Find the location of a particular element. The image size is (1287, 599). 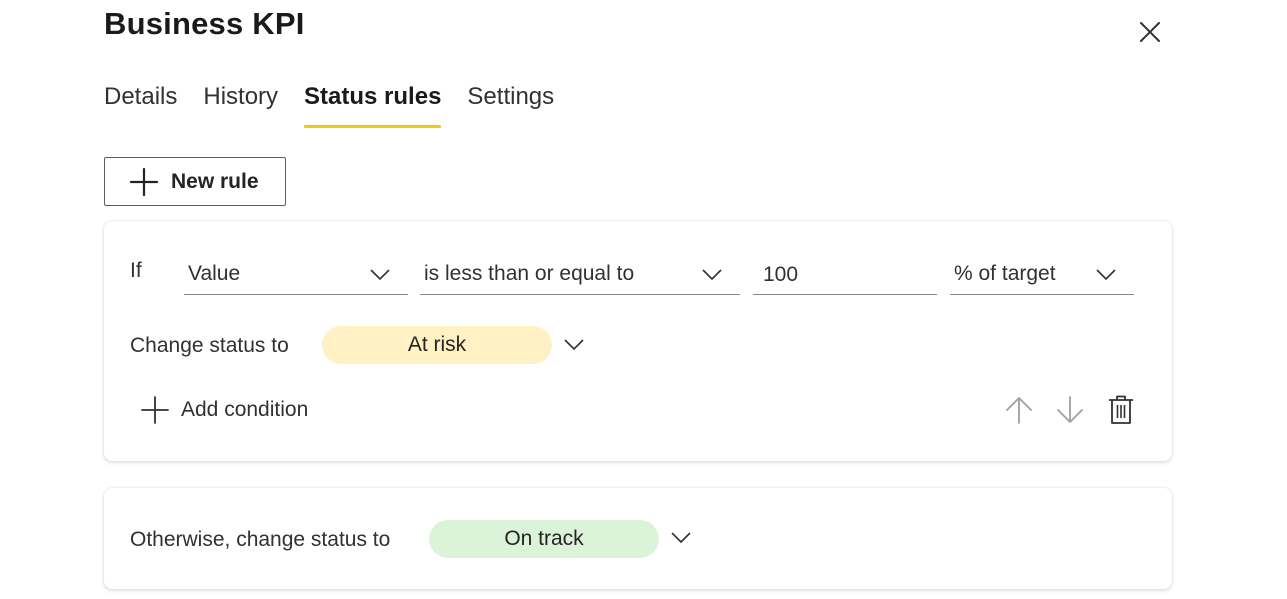

tab-history: History is located at coordinates (240, 104).